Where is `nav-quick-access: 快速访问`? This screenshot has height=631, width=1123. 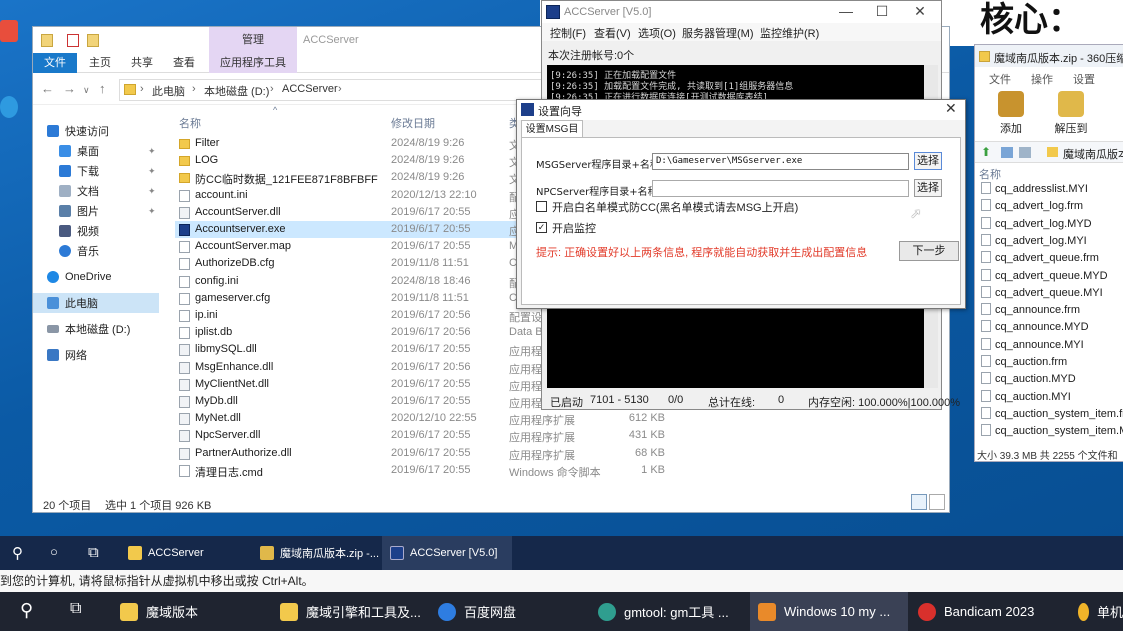 nav-quick-access: 快速访问 is located at coordinates (78, 131).